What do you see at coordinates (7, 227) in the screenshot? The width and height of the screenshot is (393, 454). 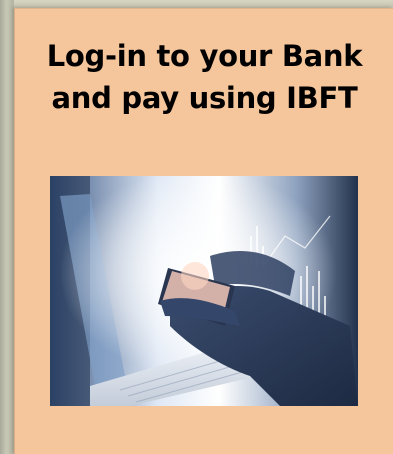 I see `frame-left-edge` at bounding box center [7, 227].